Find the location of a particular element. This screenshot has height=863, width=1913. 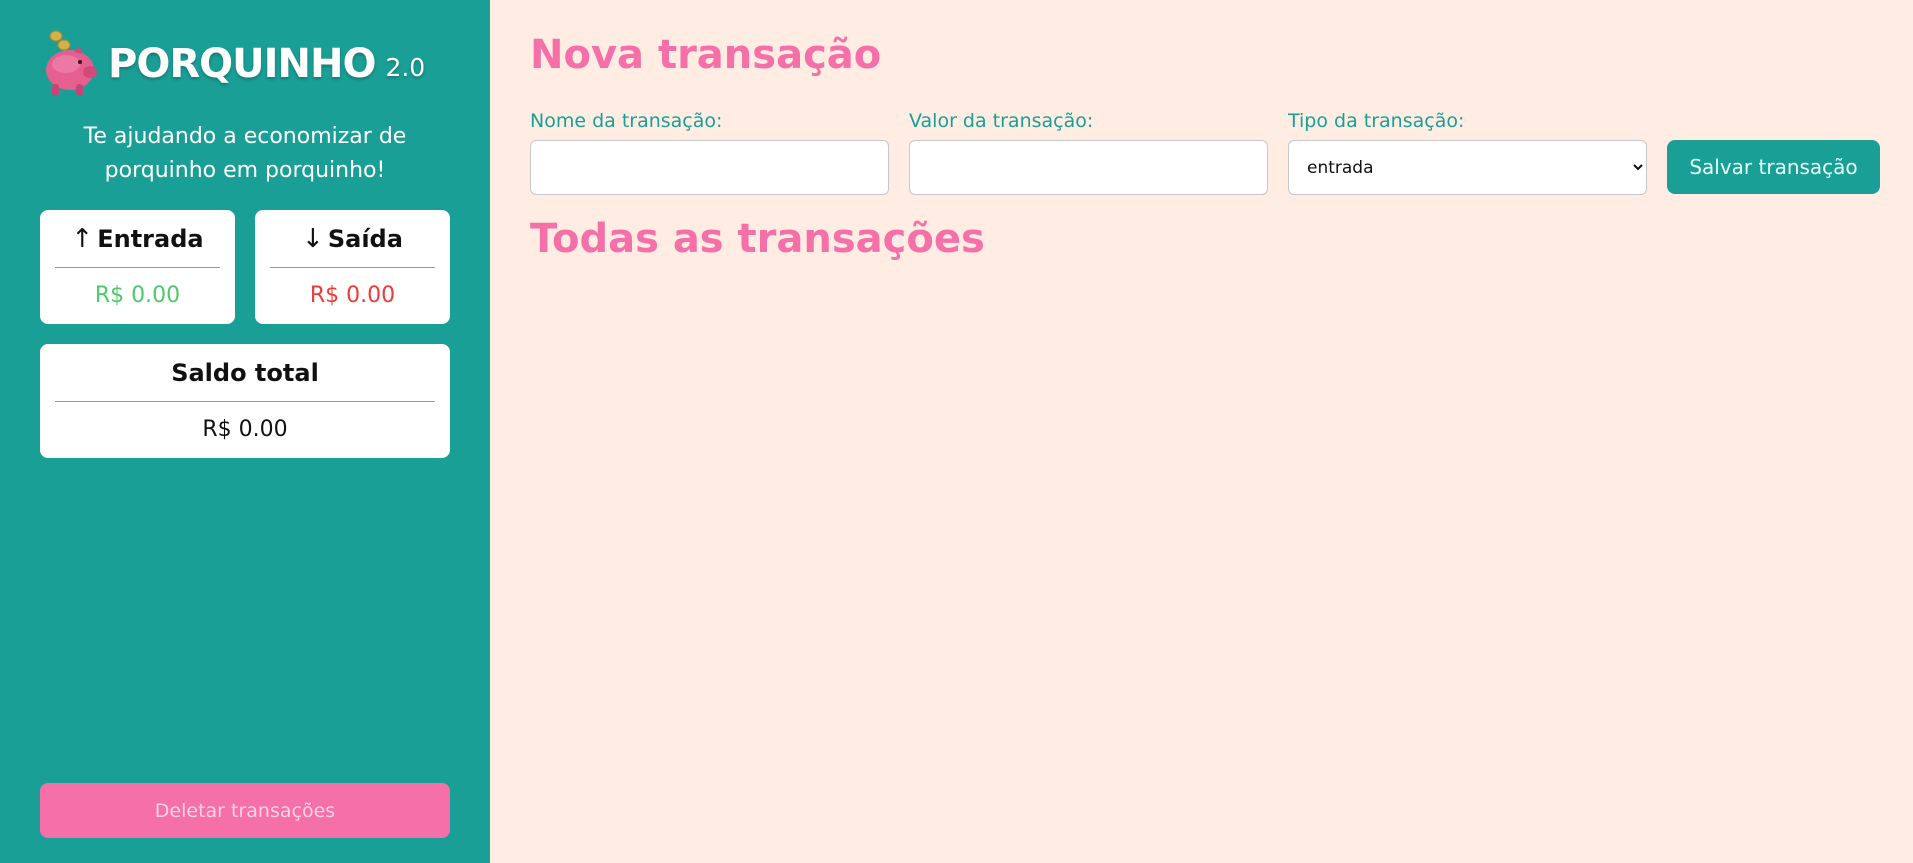

transaction-value-field: Valor da transação: is located at coordinates (1088, 152).